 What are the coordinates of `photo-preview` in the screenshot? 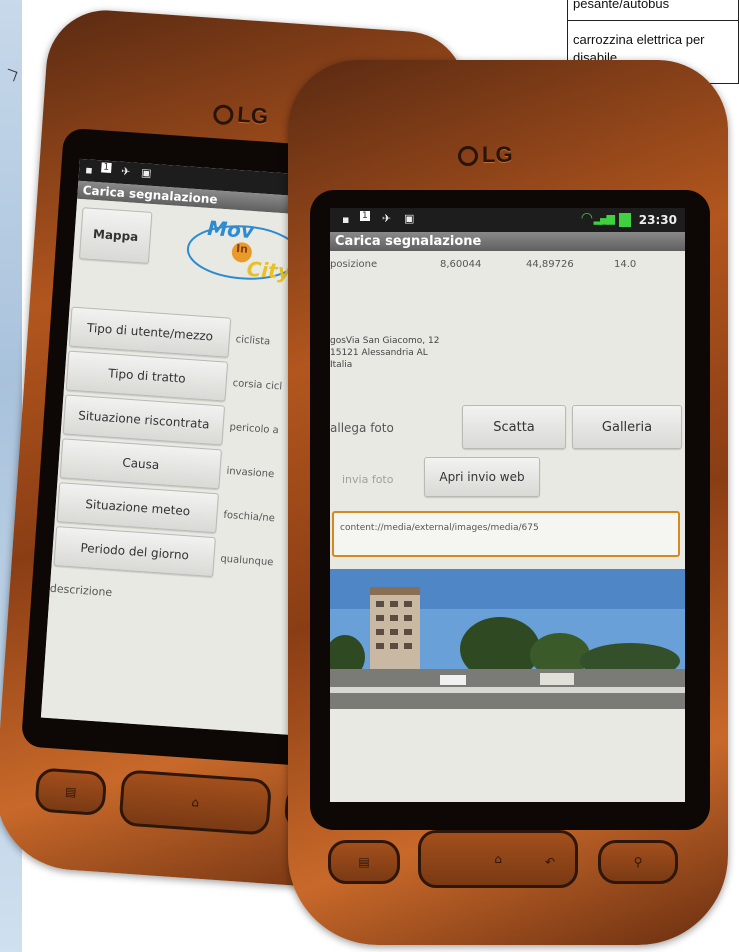 It's located at (507, 639).